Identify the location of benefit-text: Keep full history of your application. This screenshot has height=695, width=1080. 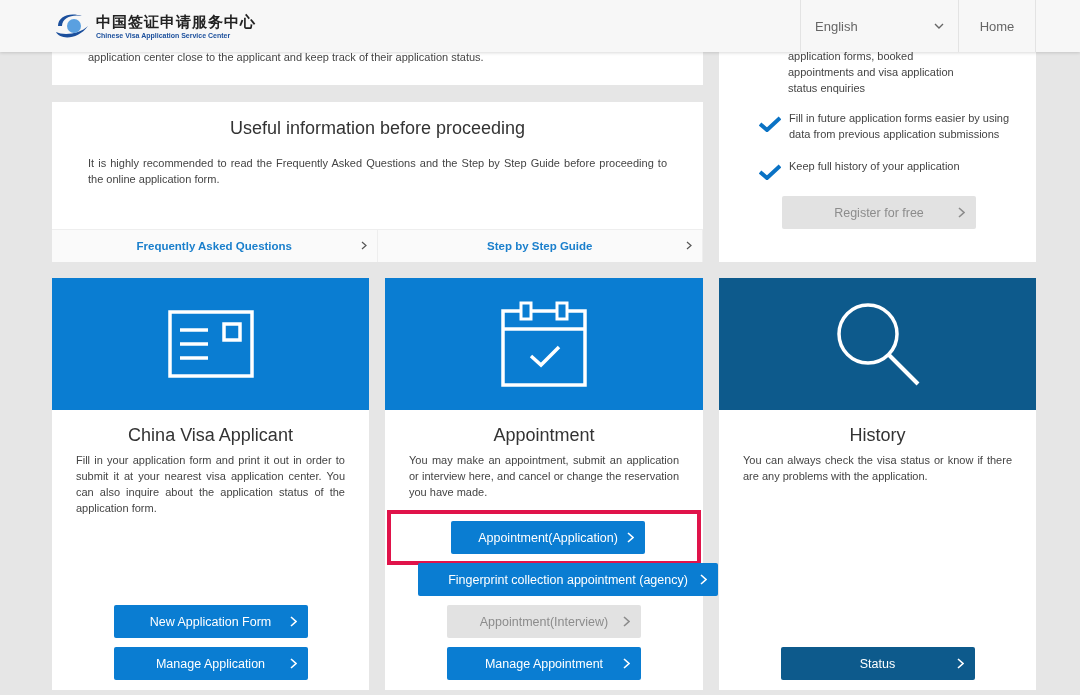
(874, 166).